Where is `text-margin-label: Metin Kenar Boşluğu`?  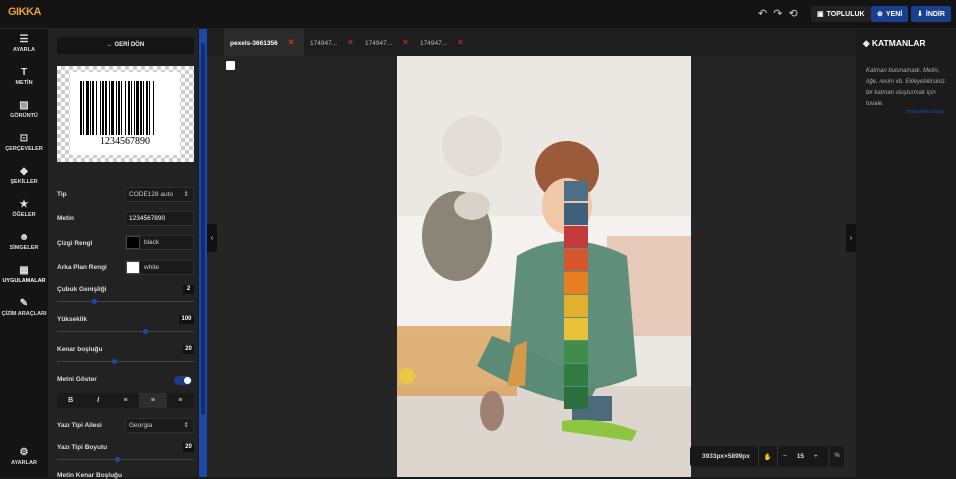 text-margin-label: Metin Kenar Boşluğu is located at coordinates (90, 475).